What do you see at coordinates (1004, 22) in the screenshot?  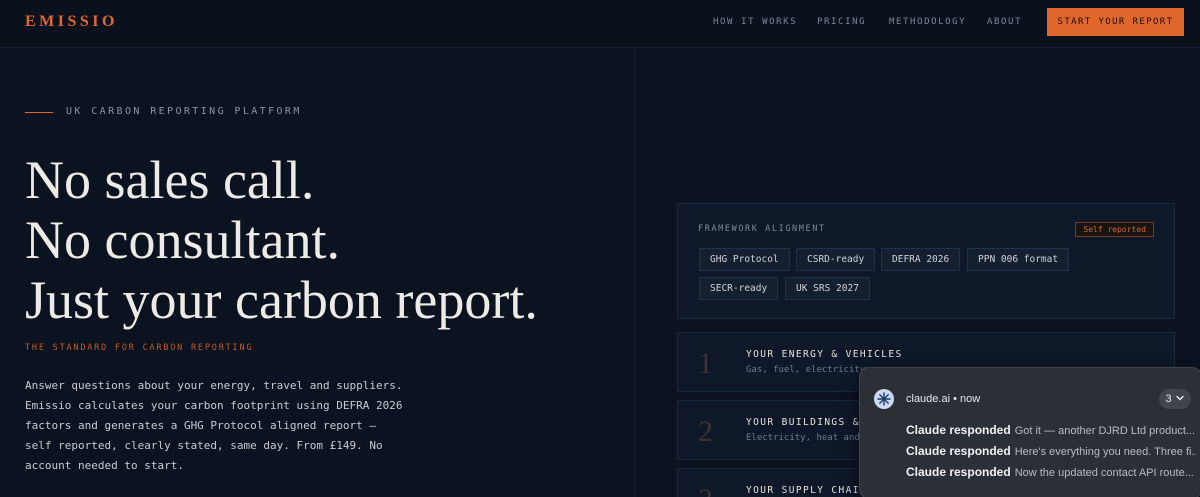 I see `nav-about: ABOUT` at bounding box center [1004, 22].